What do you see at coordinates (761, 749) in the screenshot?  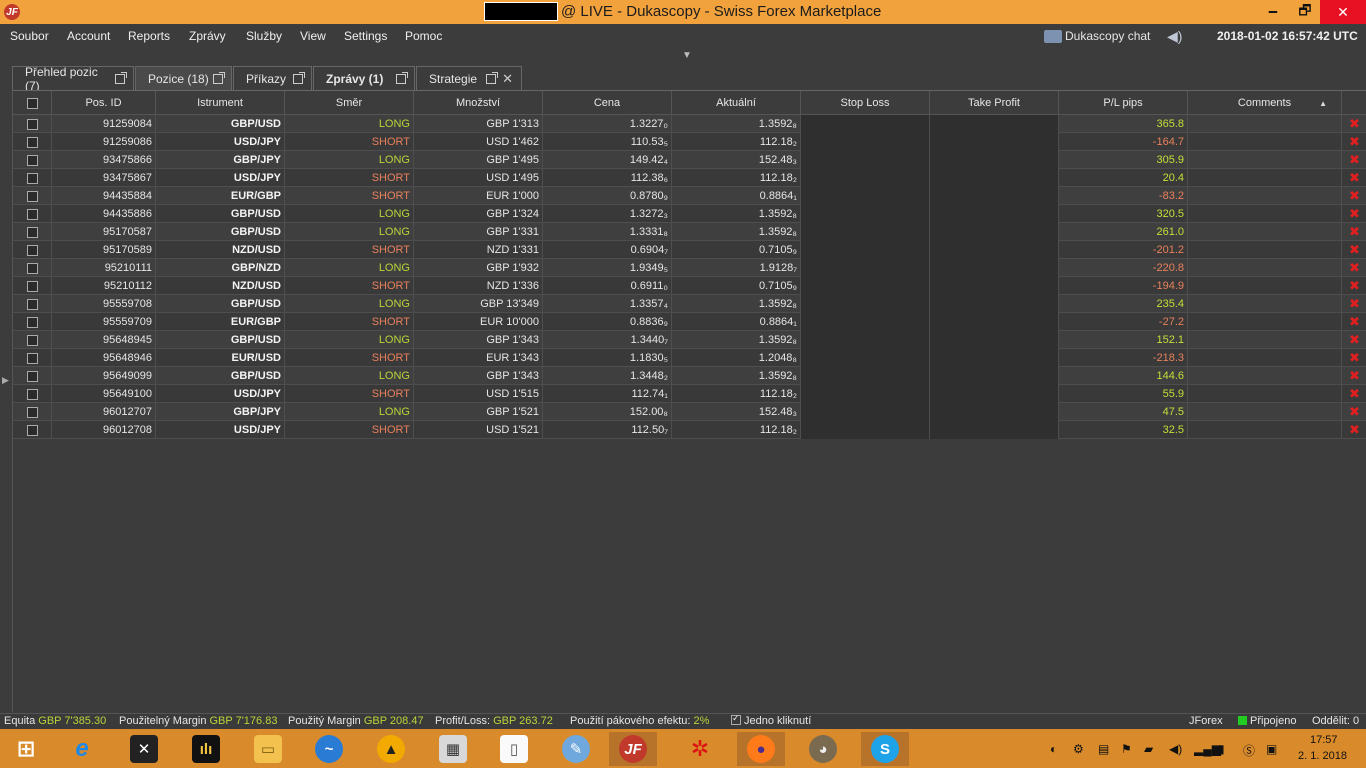 I see `firefox-icon: ●` at bounding box center [761, 749].